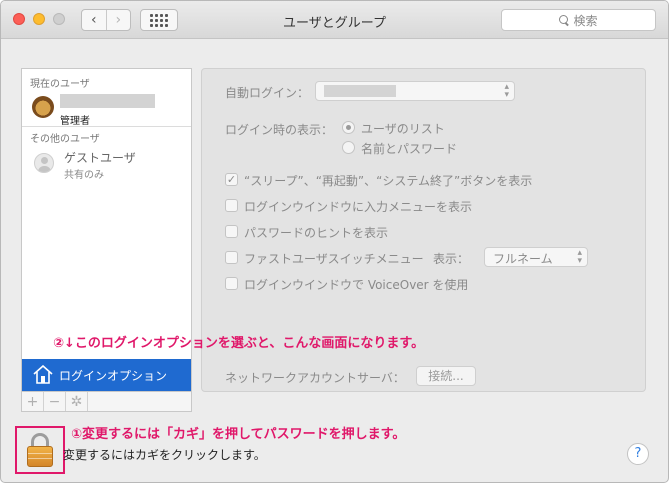  I want to click on lock-instruction: 変更するにはカギをクリックします。, so click(164, 455).